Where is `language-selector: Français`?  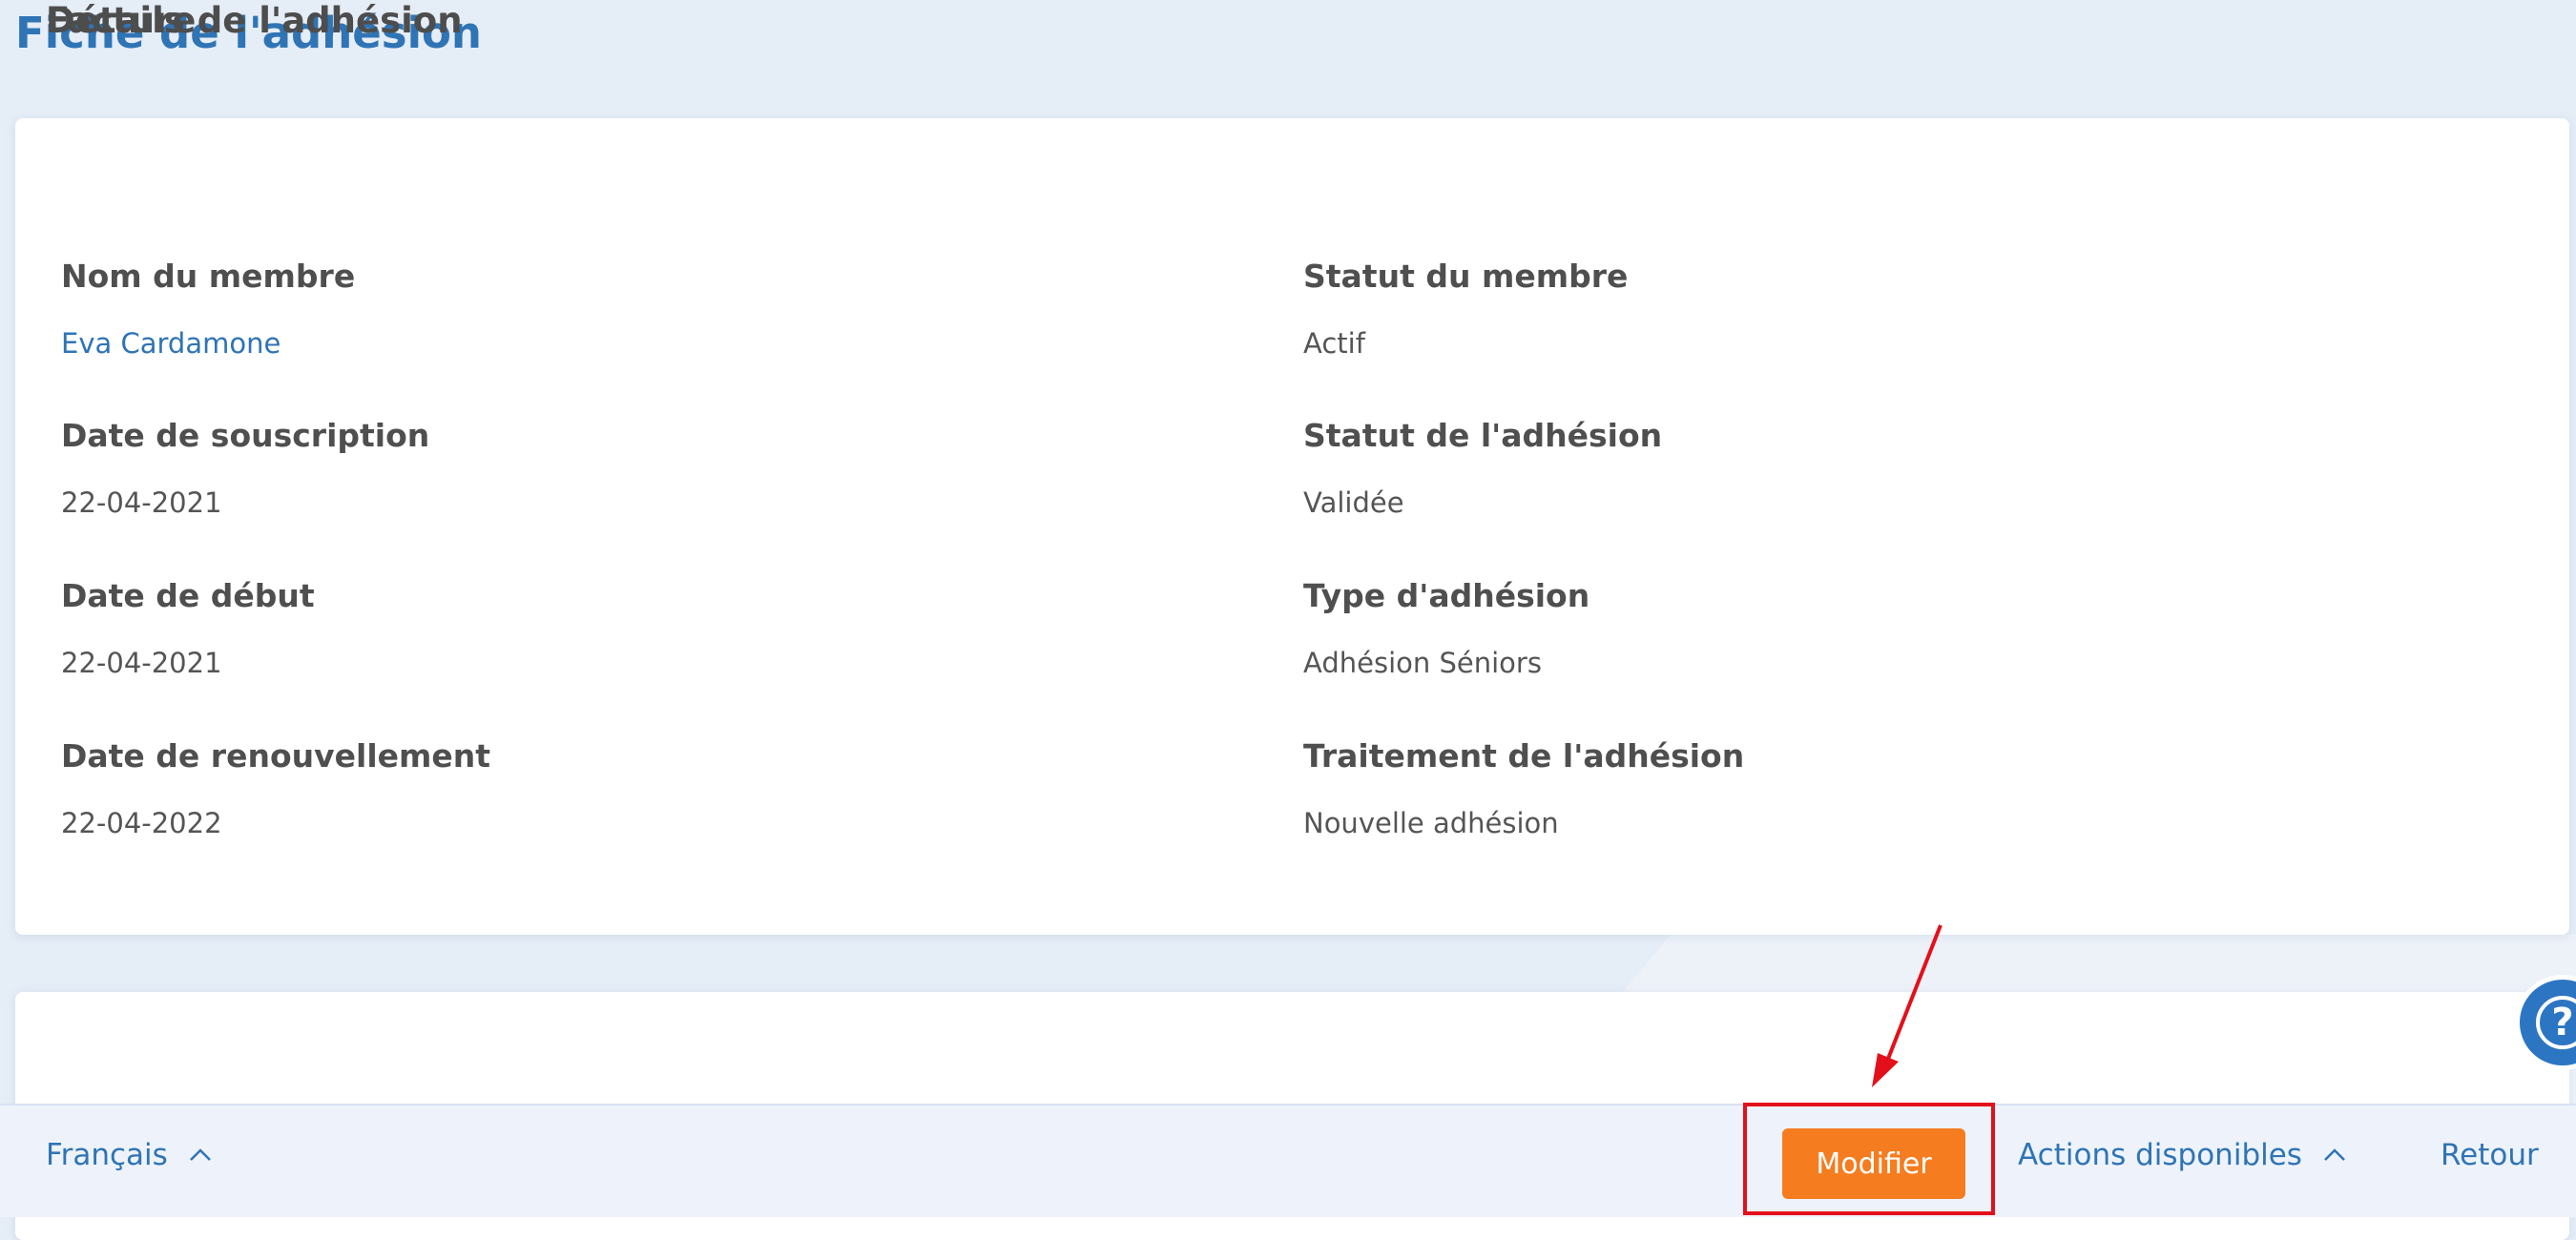 language-selector: Français is located at coordinates (129, 1155).